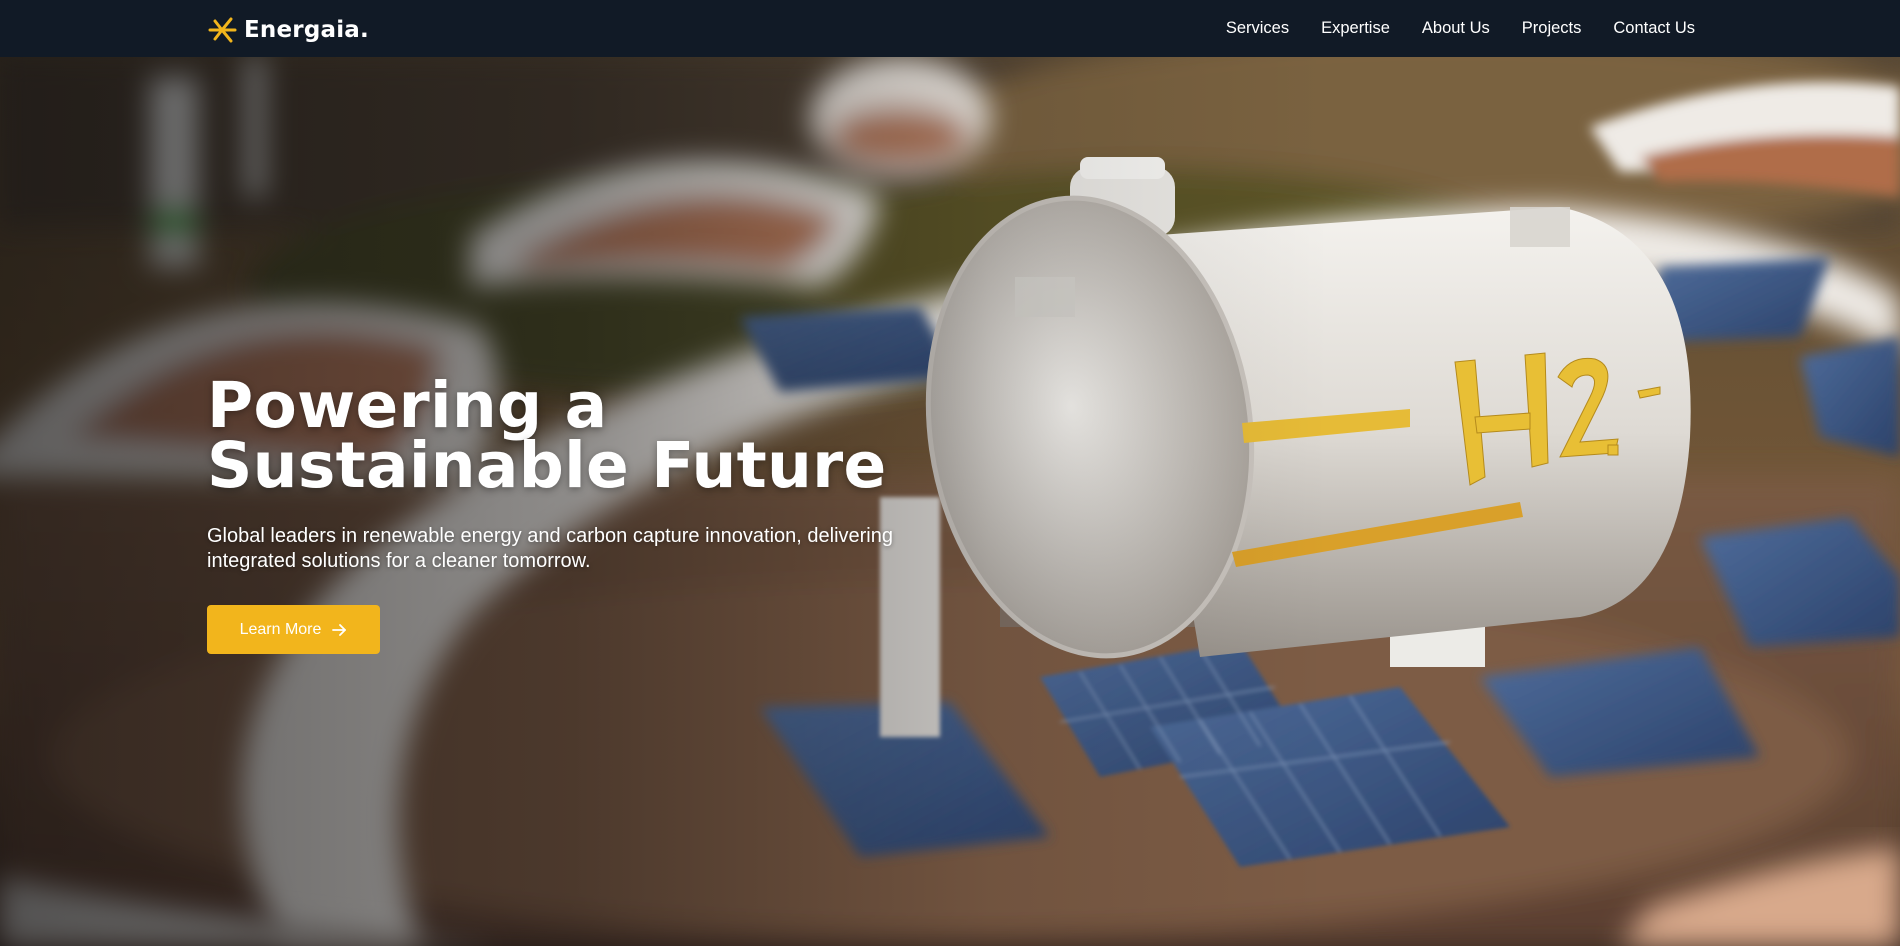 The width and height of the screenshot is (1900, 946). I want to click on learn-more-button: Learn More, so click(293, 629).